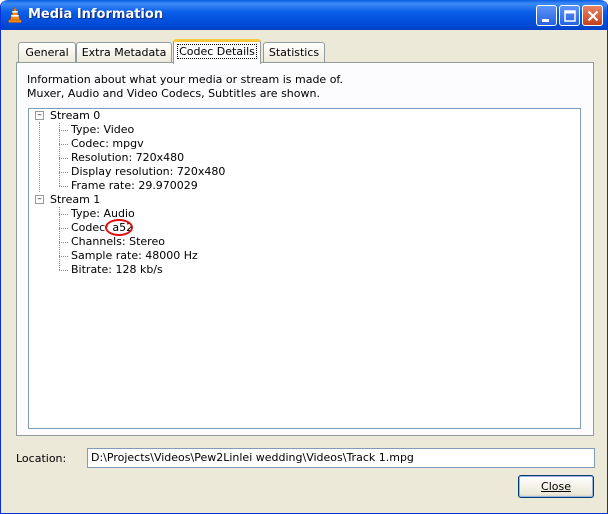  I want to click on tab-general: General, so click(47, 52).